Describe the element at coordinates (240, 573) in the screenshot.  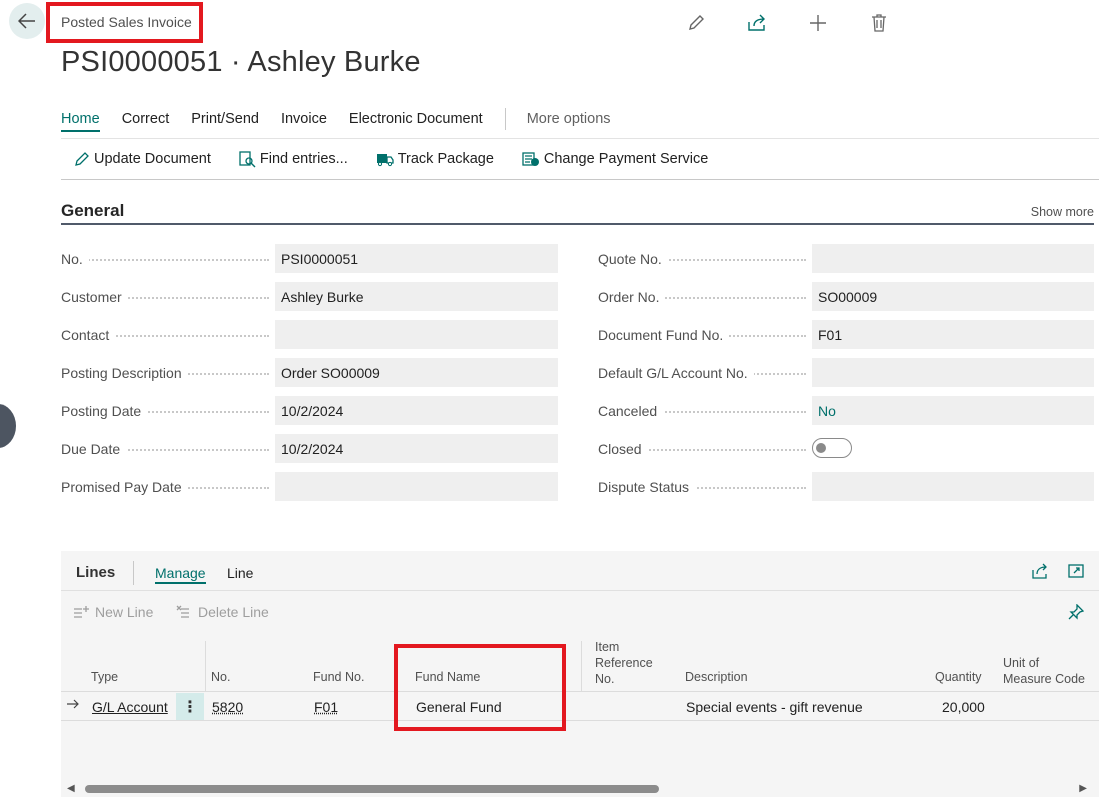
I see `lines-tab-line: Line` at that location.